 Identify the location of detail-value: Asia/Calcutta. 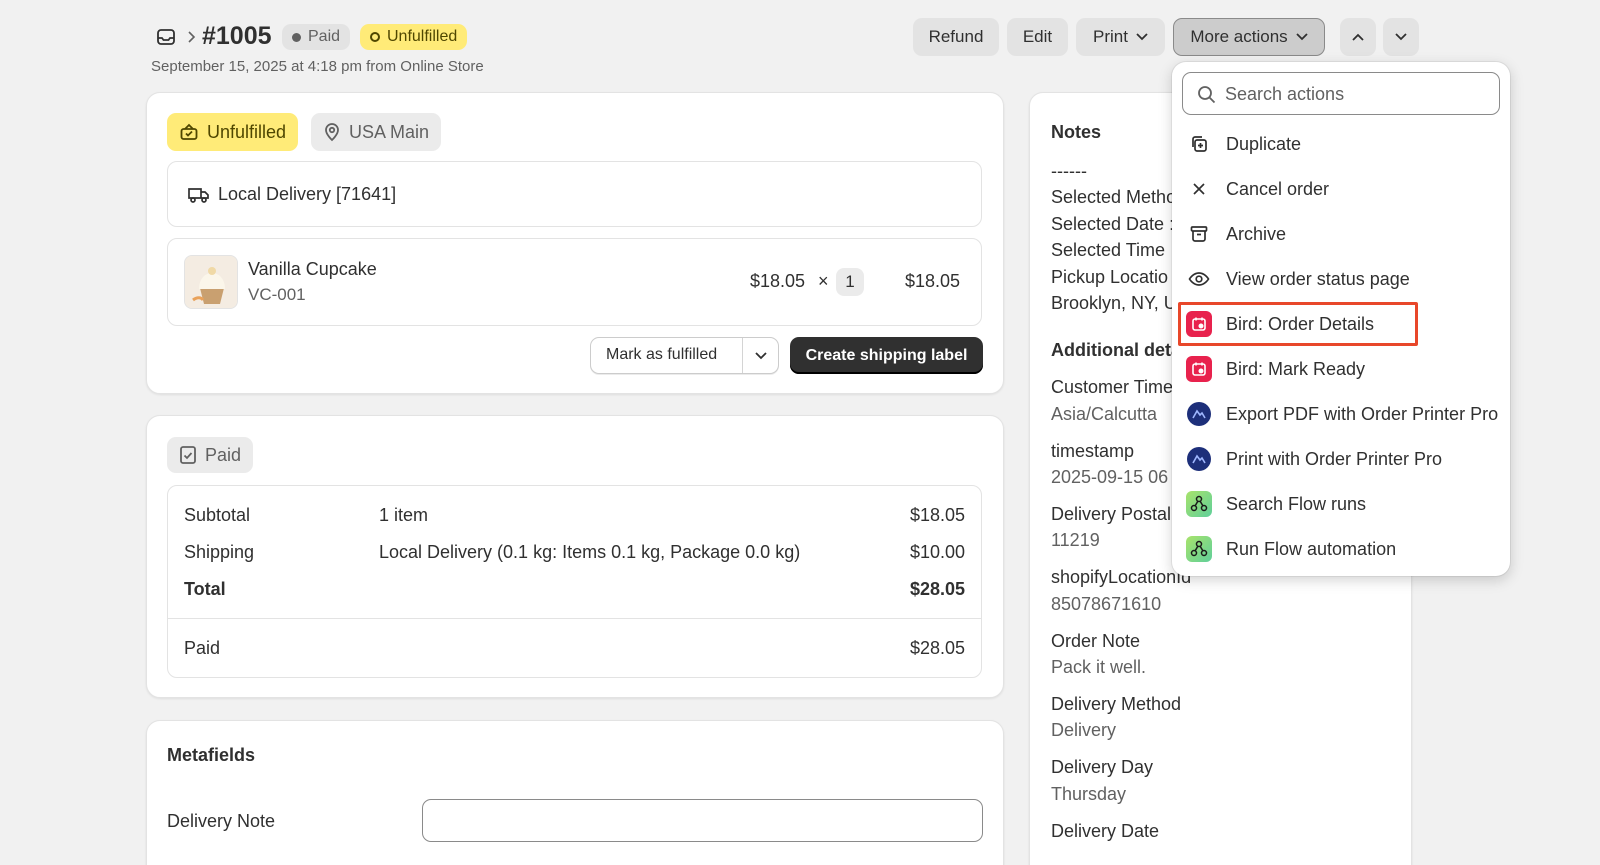
(1104, 414).